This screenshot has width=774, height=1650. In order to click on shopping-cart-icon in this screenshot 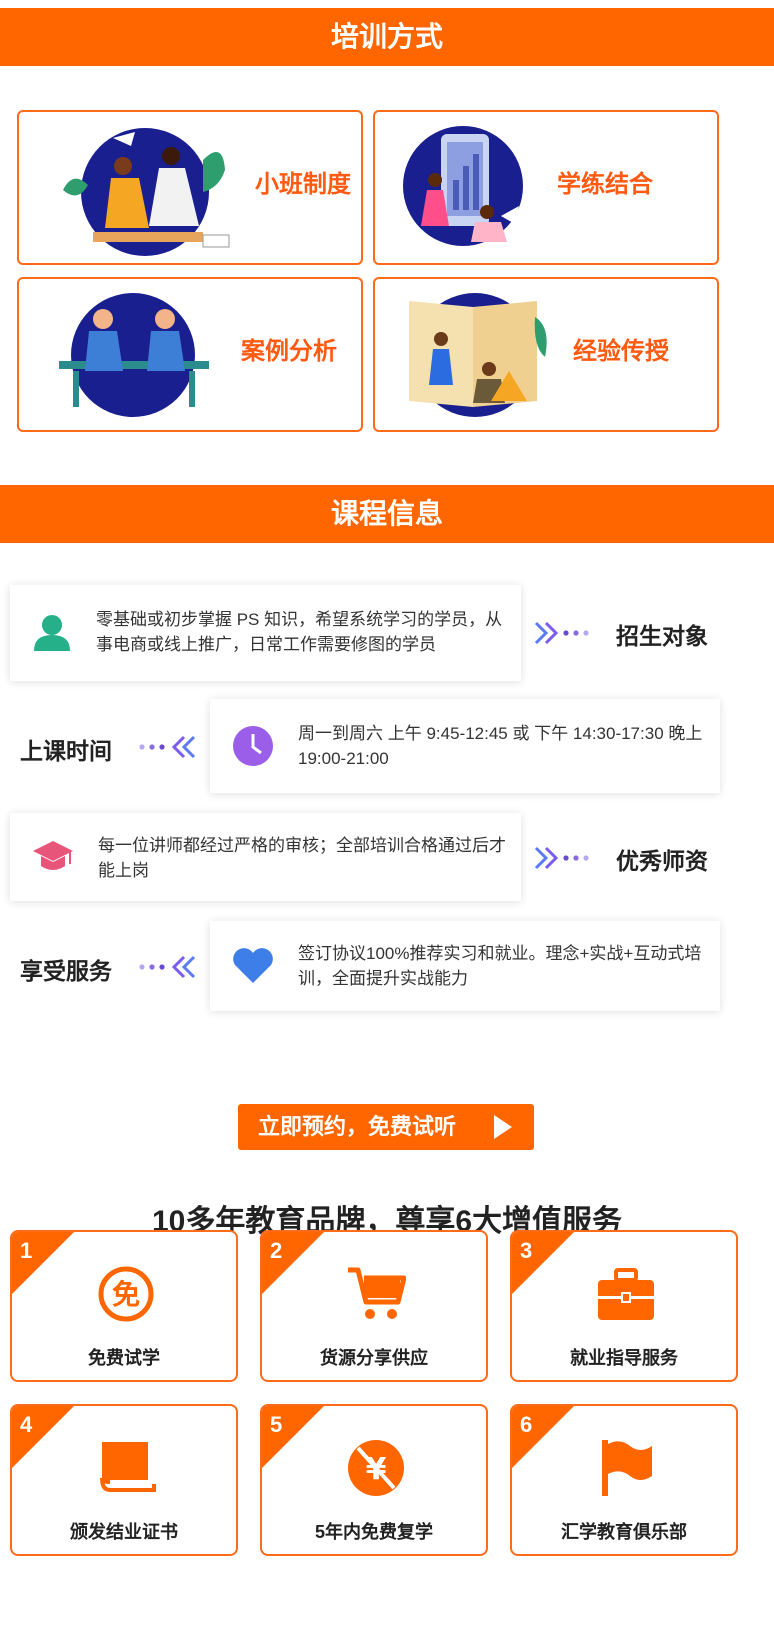, I will do `click(377, 1293)`.